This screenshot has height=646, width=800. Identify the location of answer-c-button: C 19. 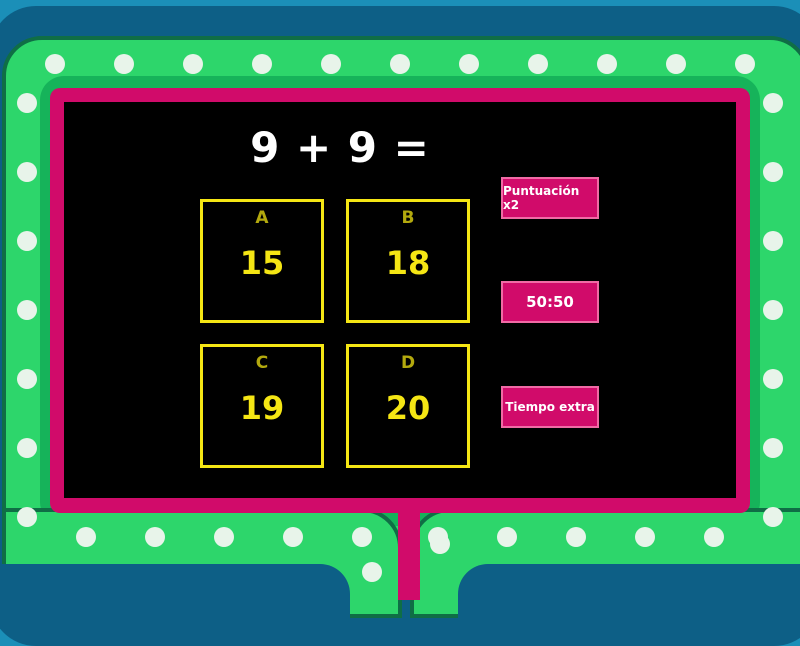
(262, 406).